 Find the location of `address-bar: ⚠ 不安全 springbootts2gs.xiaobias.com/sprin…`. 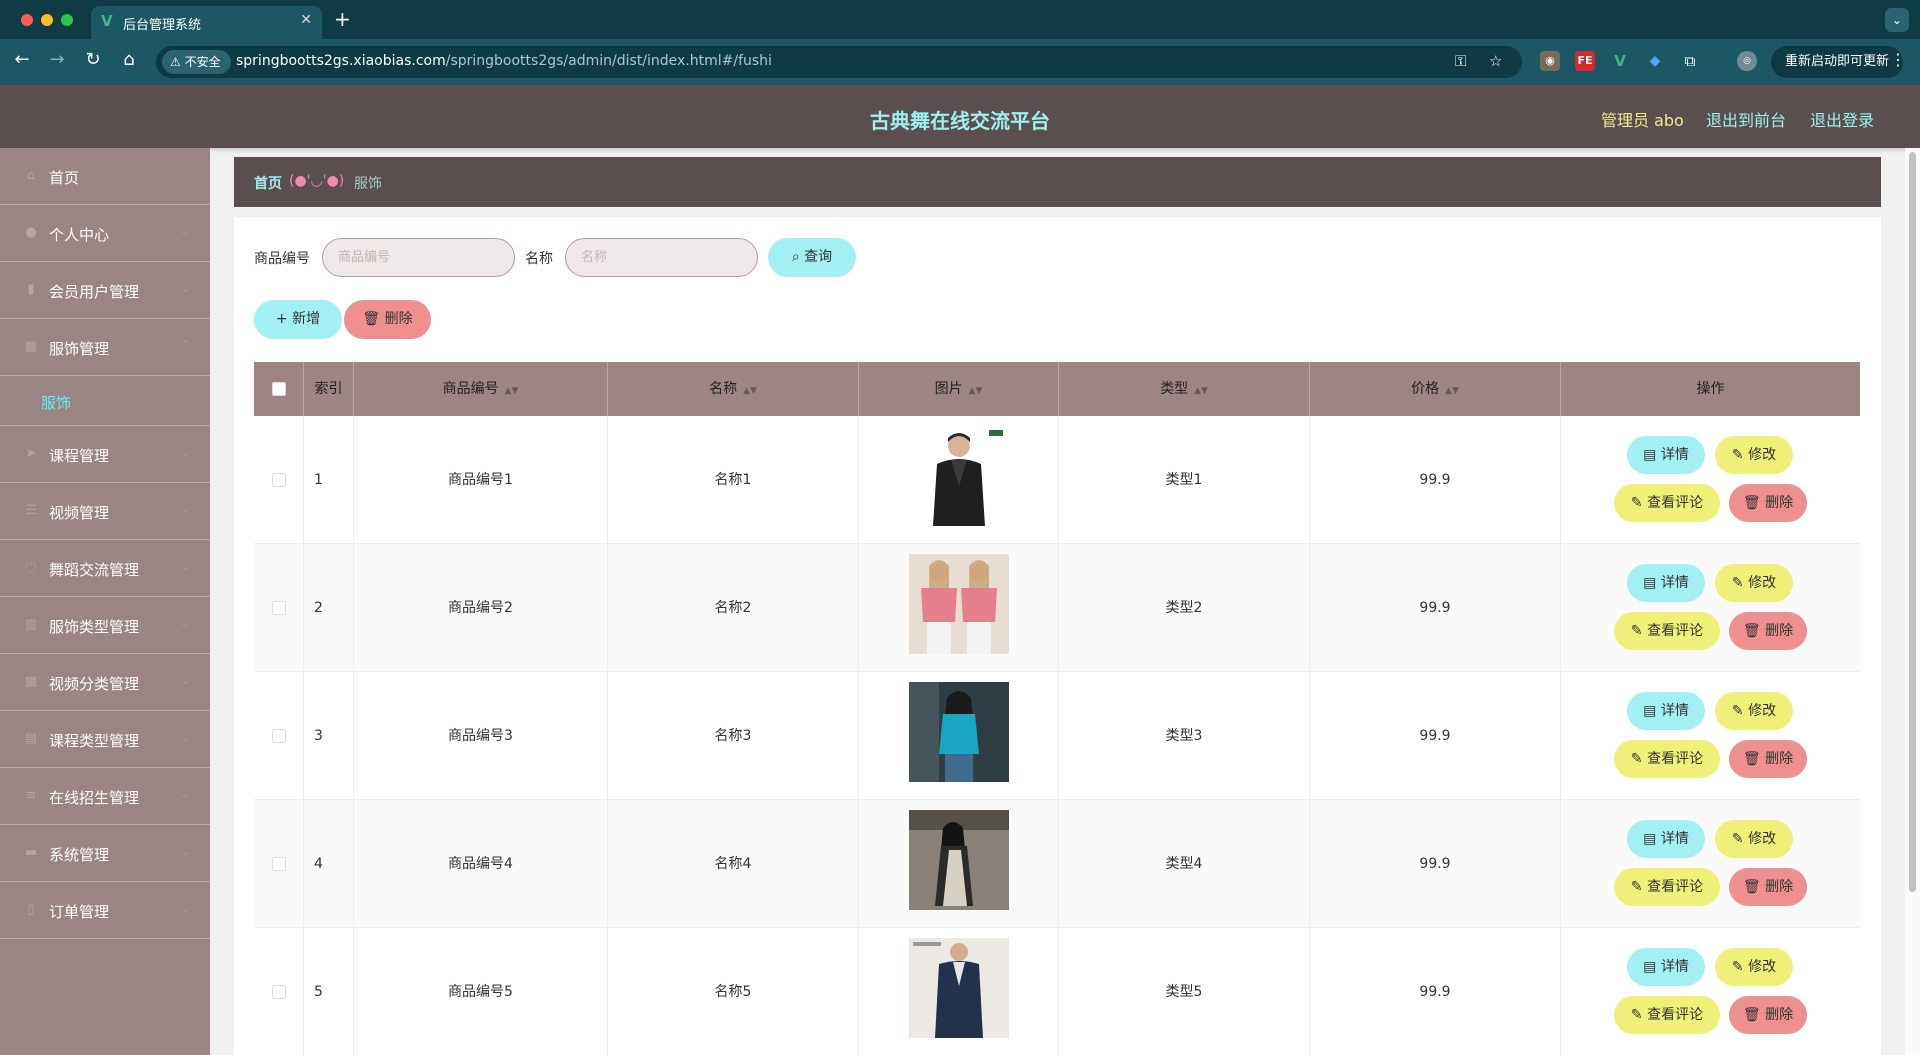

address-bar: ⚠ 不安全 springbootts2gs.xiaobias.com/sprin… is located at coordinates (839, 62).